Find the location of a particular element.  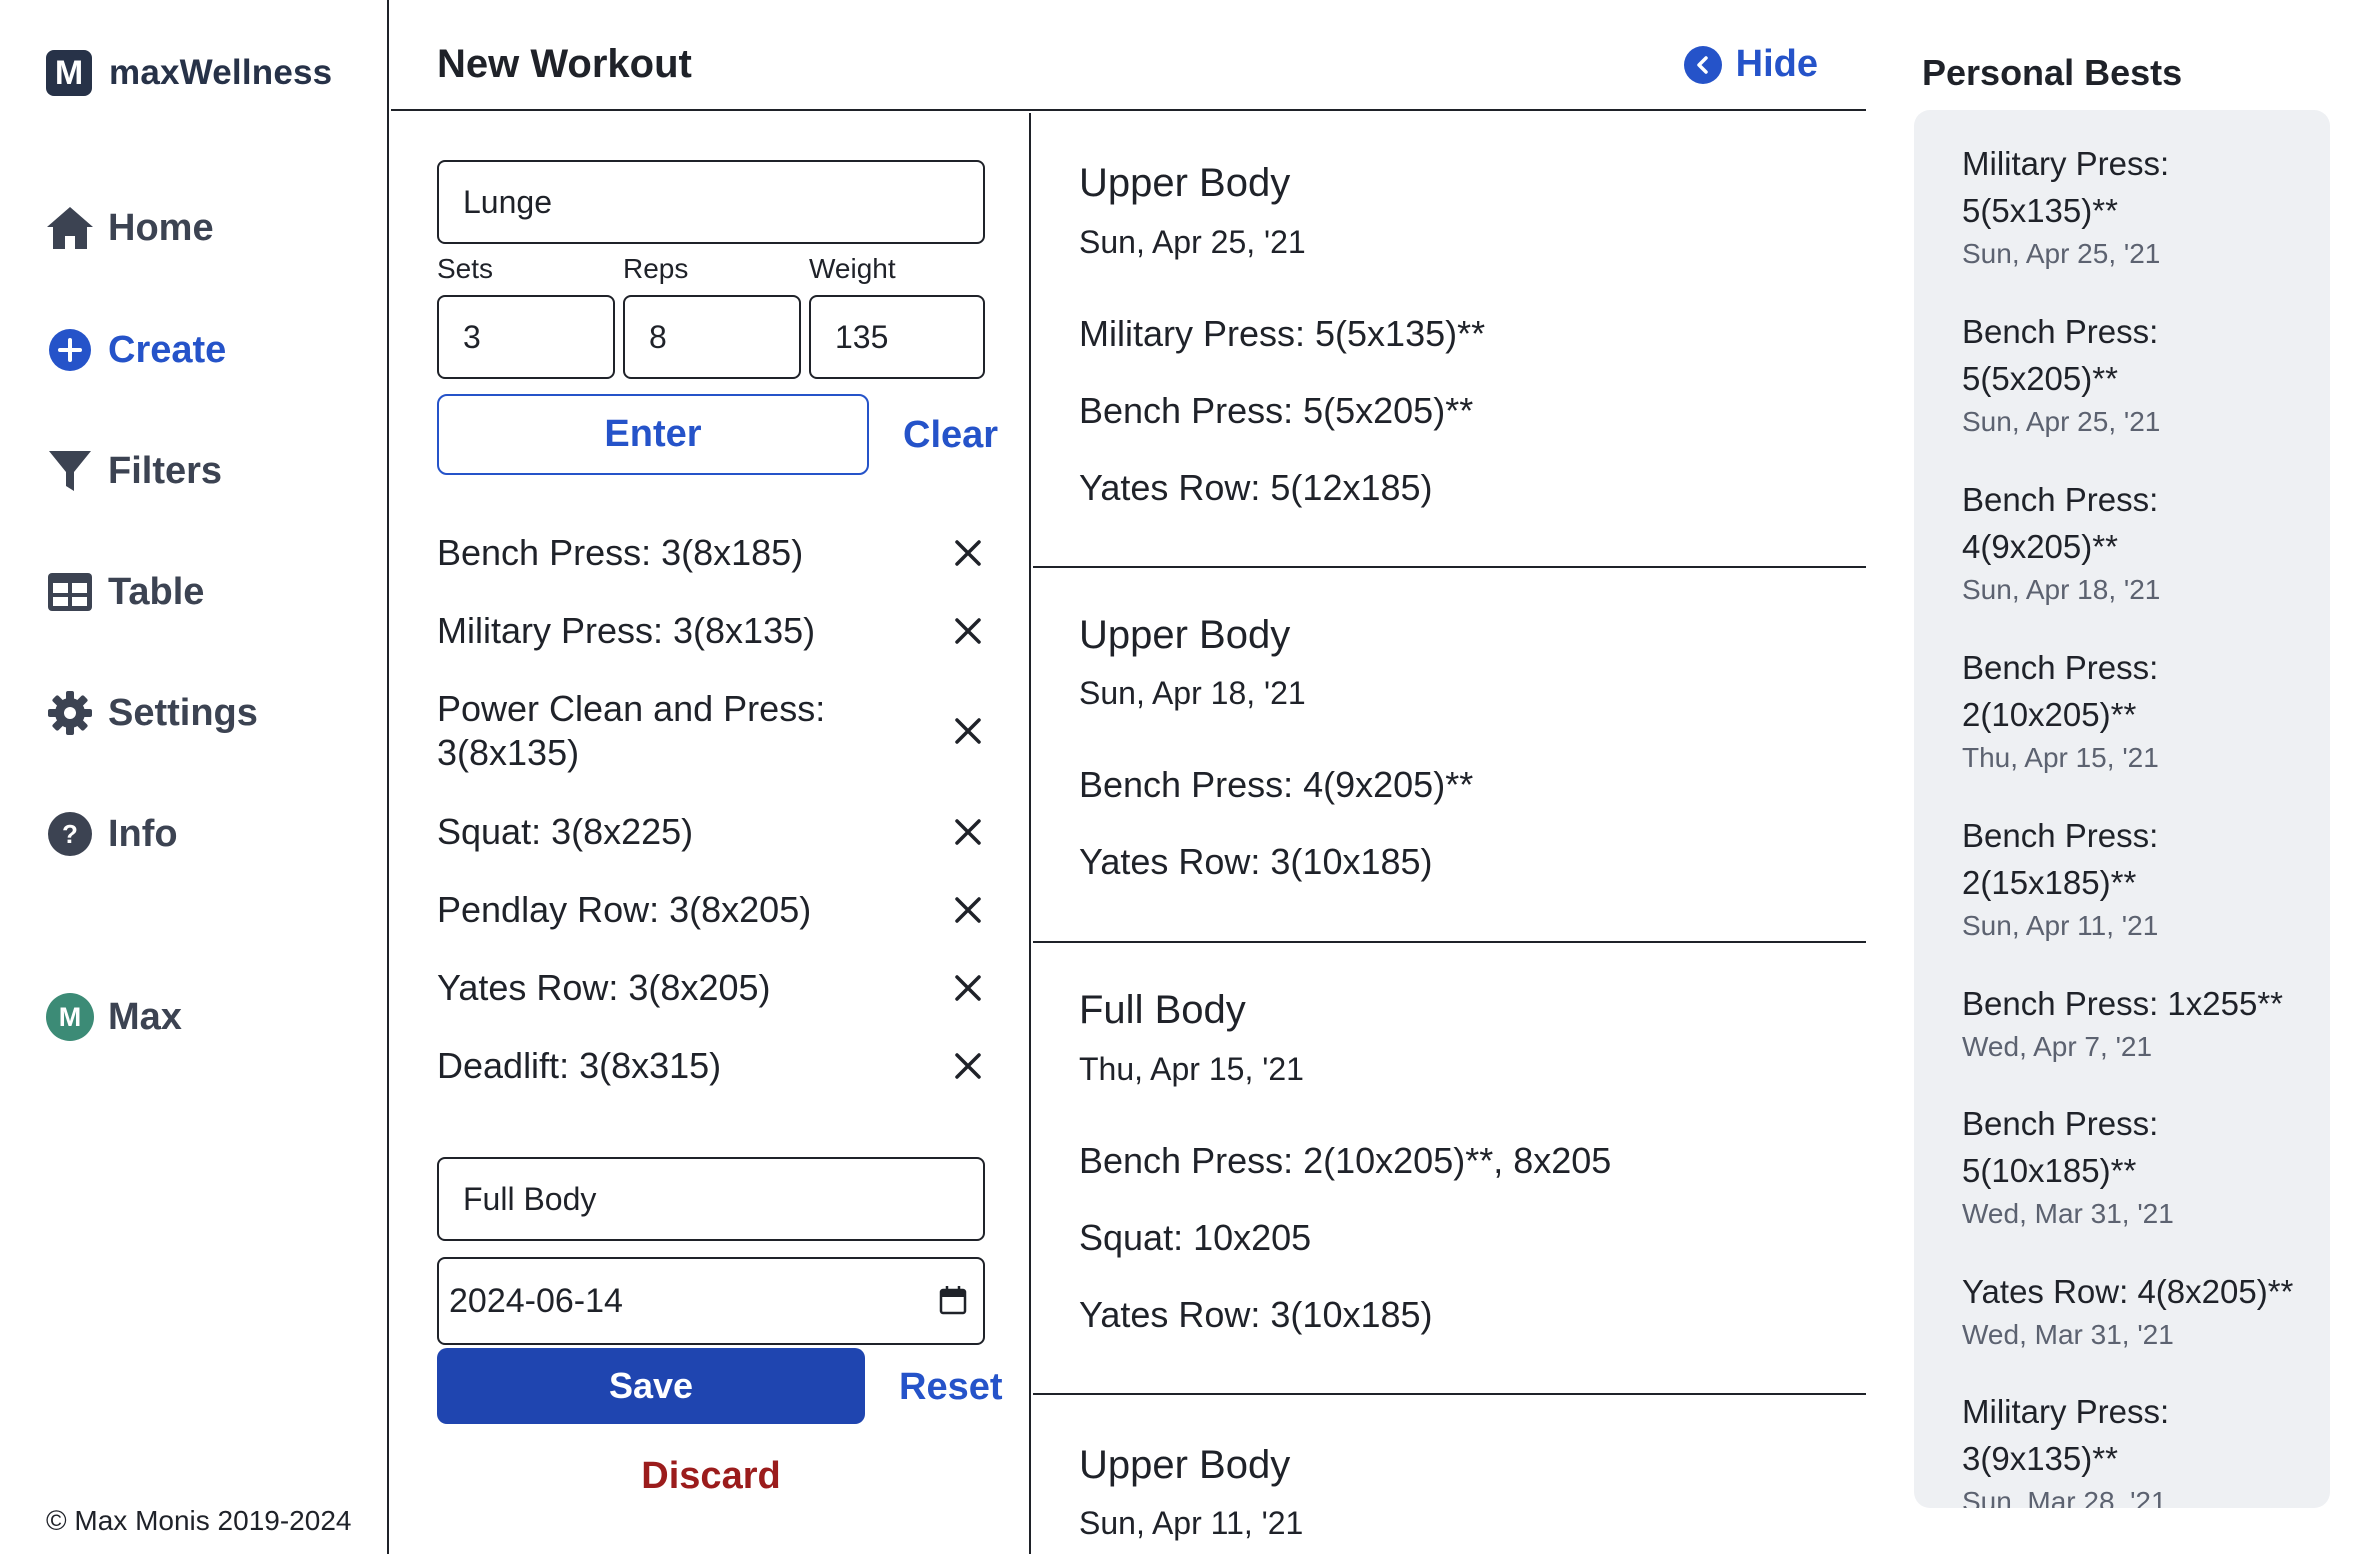

sidebar-item-settings: Settings is located at coordinates (151, 713).